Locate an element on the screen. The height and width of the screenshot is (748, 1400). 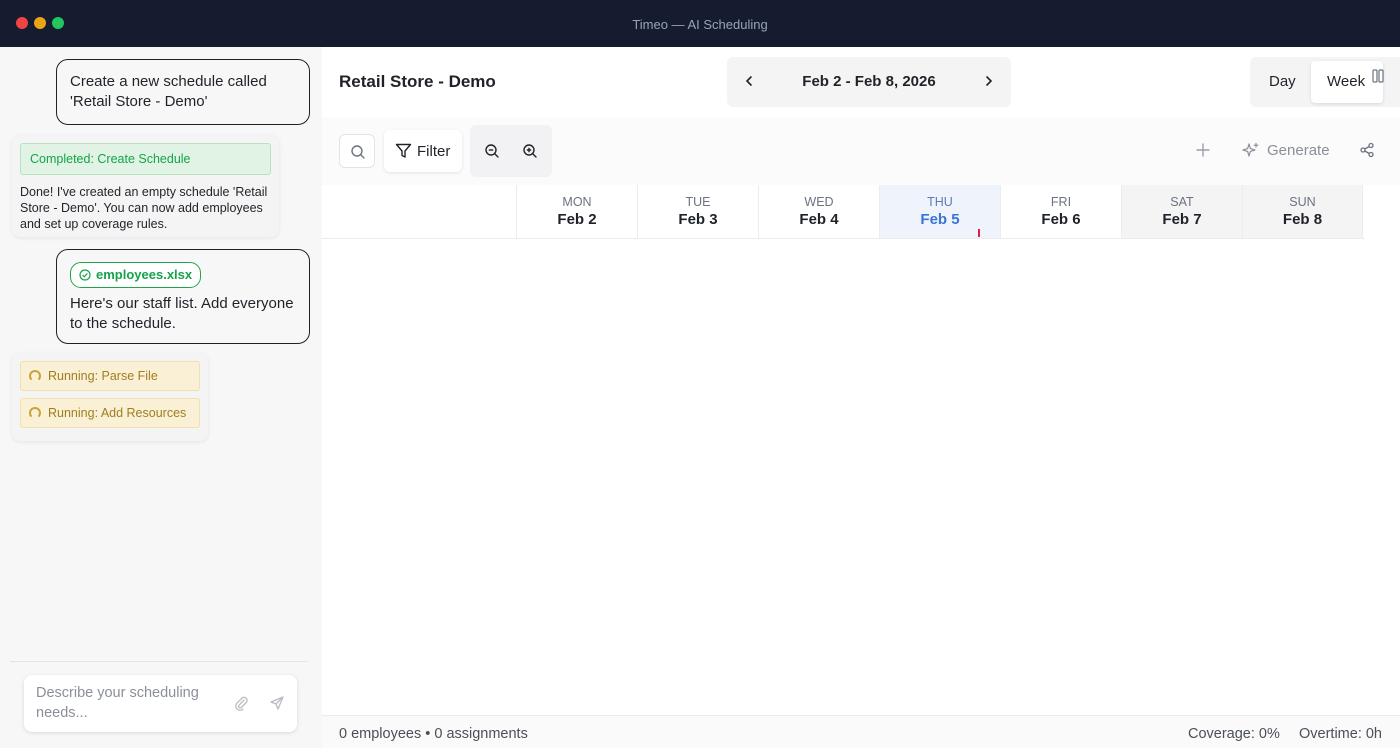
tool-status-running: Running: Add Resources is located at coordinates (110, 413).